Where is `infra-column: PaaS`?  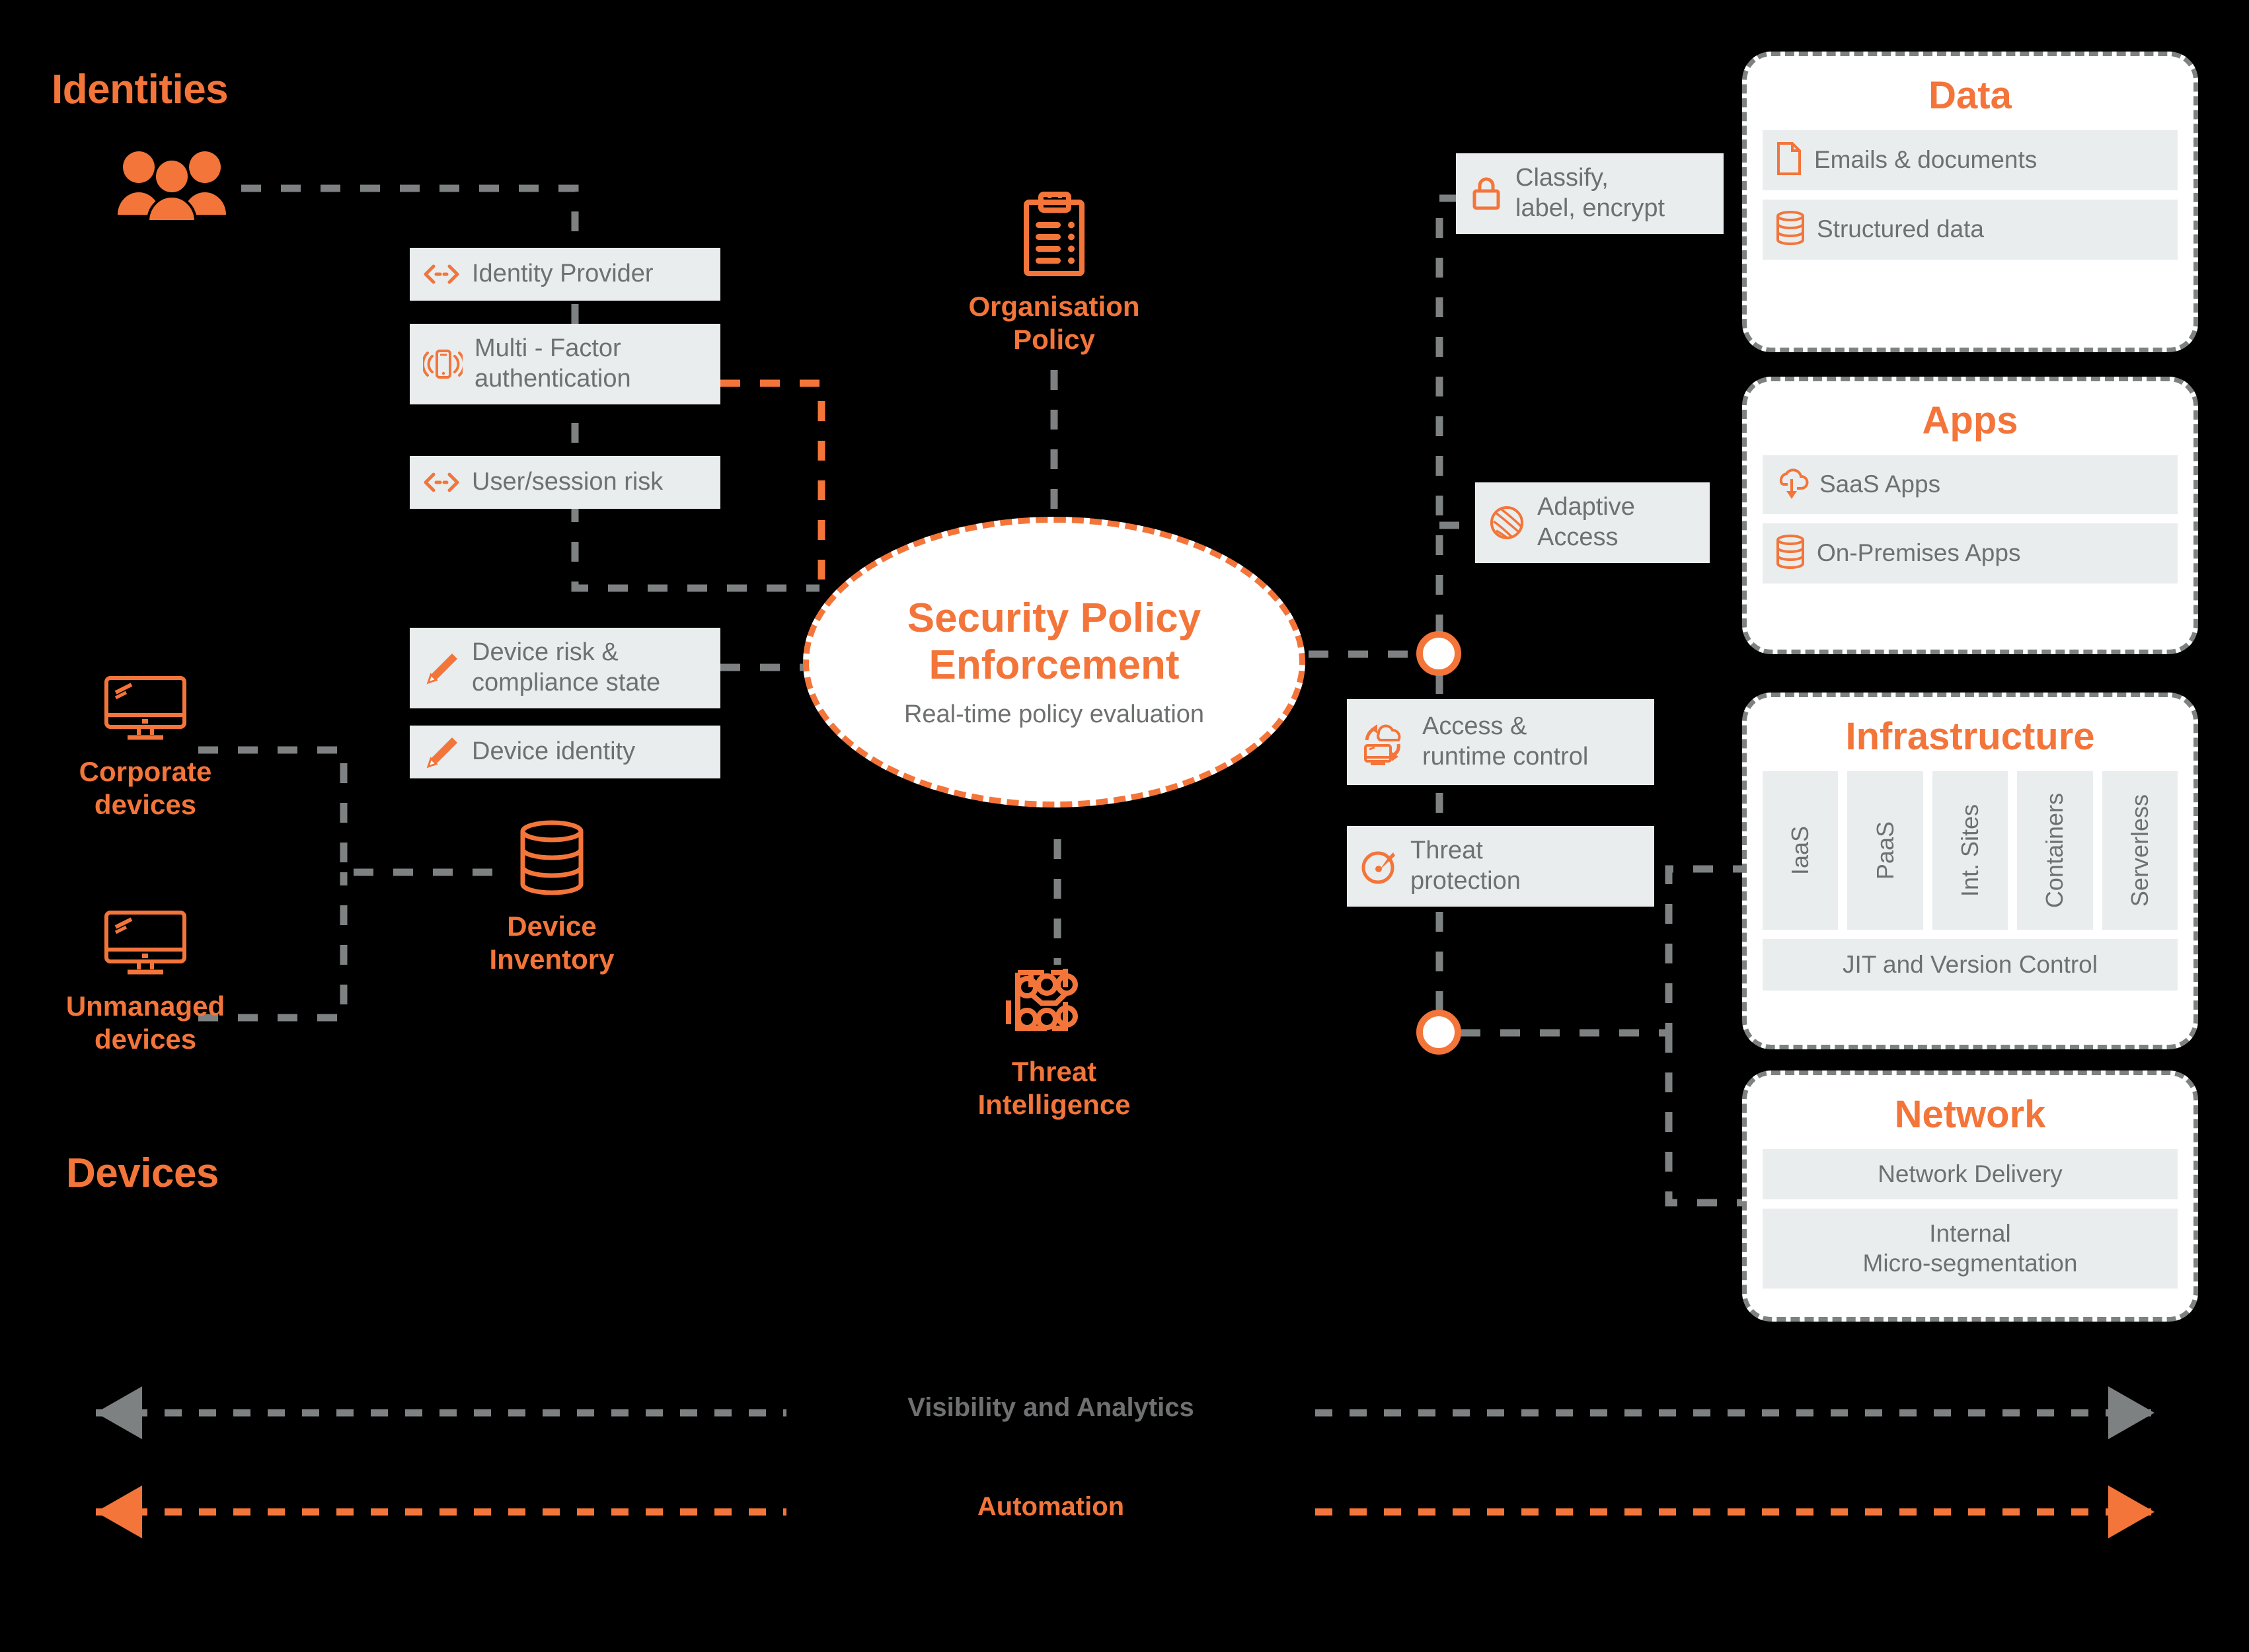 infra-column: PaaS is located at coordinates (1885, 850).